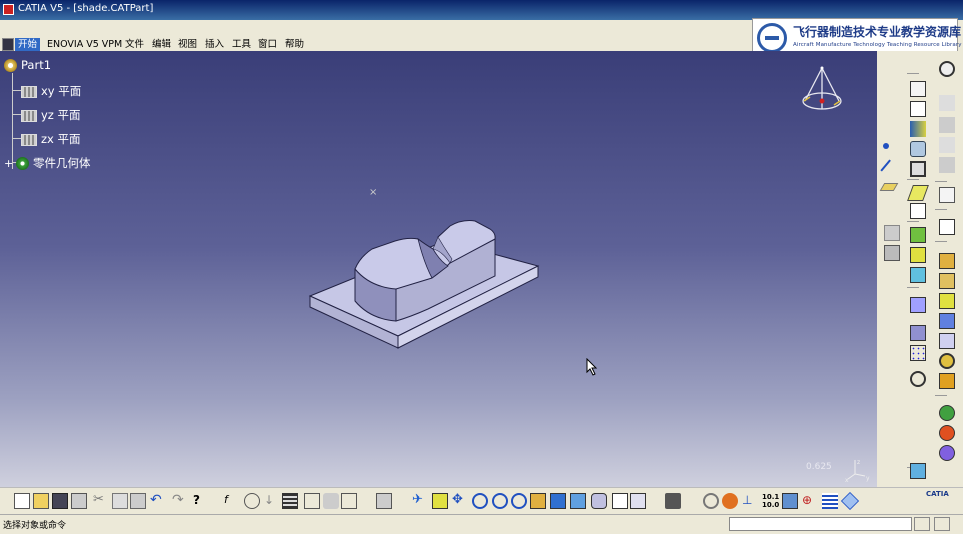  What do you see at coordinates (947, 453) in the screenshot?
I see `analysis-thread-icon` at bounding box center [947, 453].